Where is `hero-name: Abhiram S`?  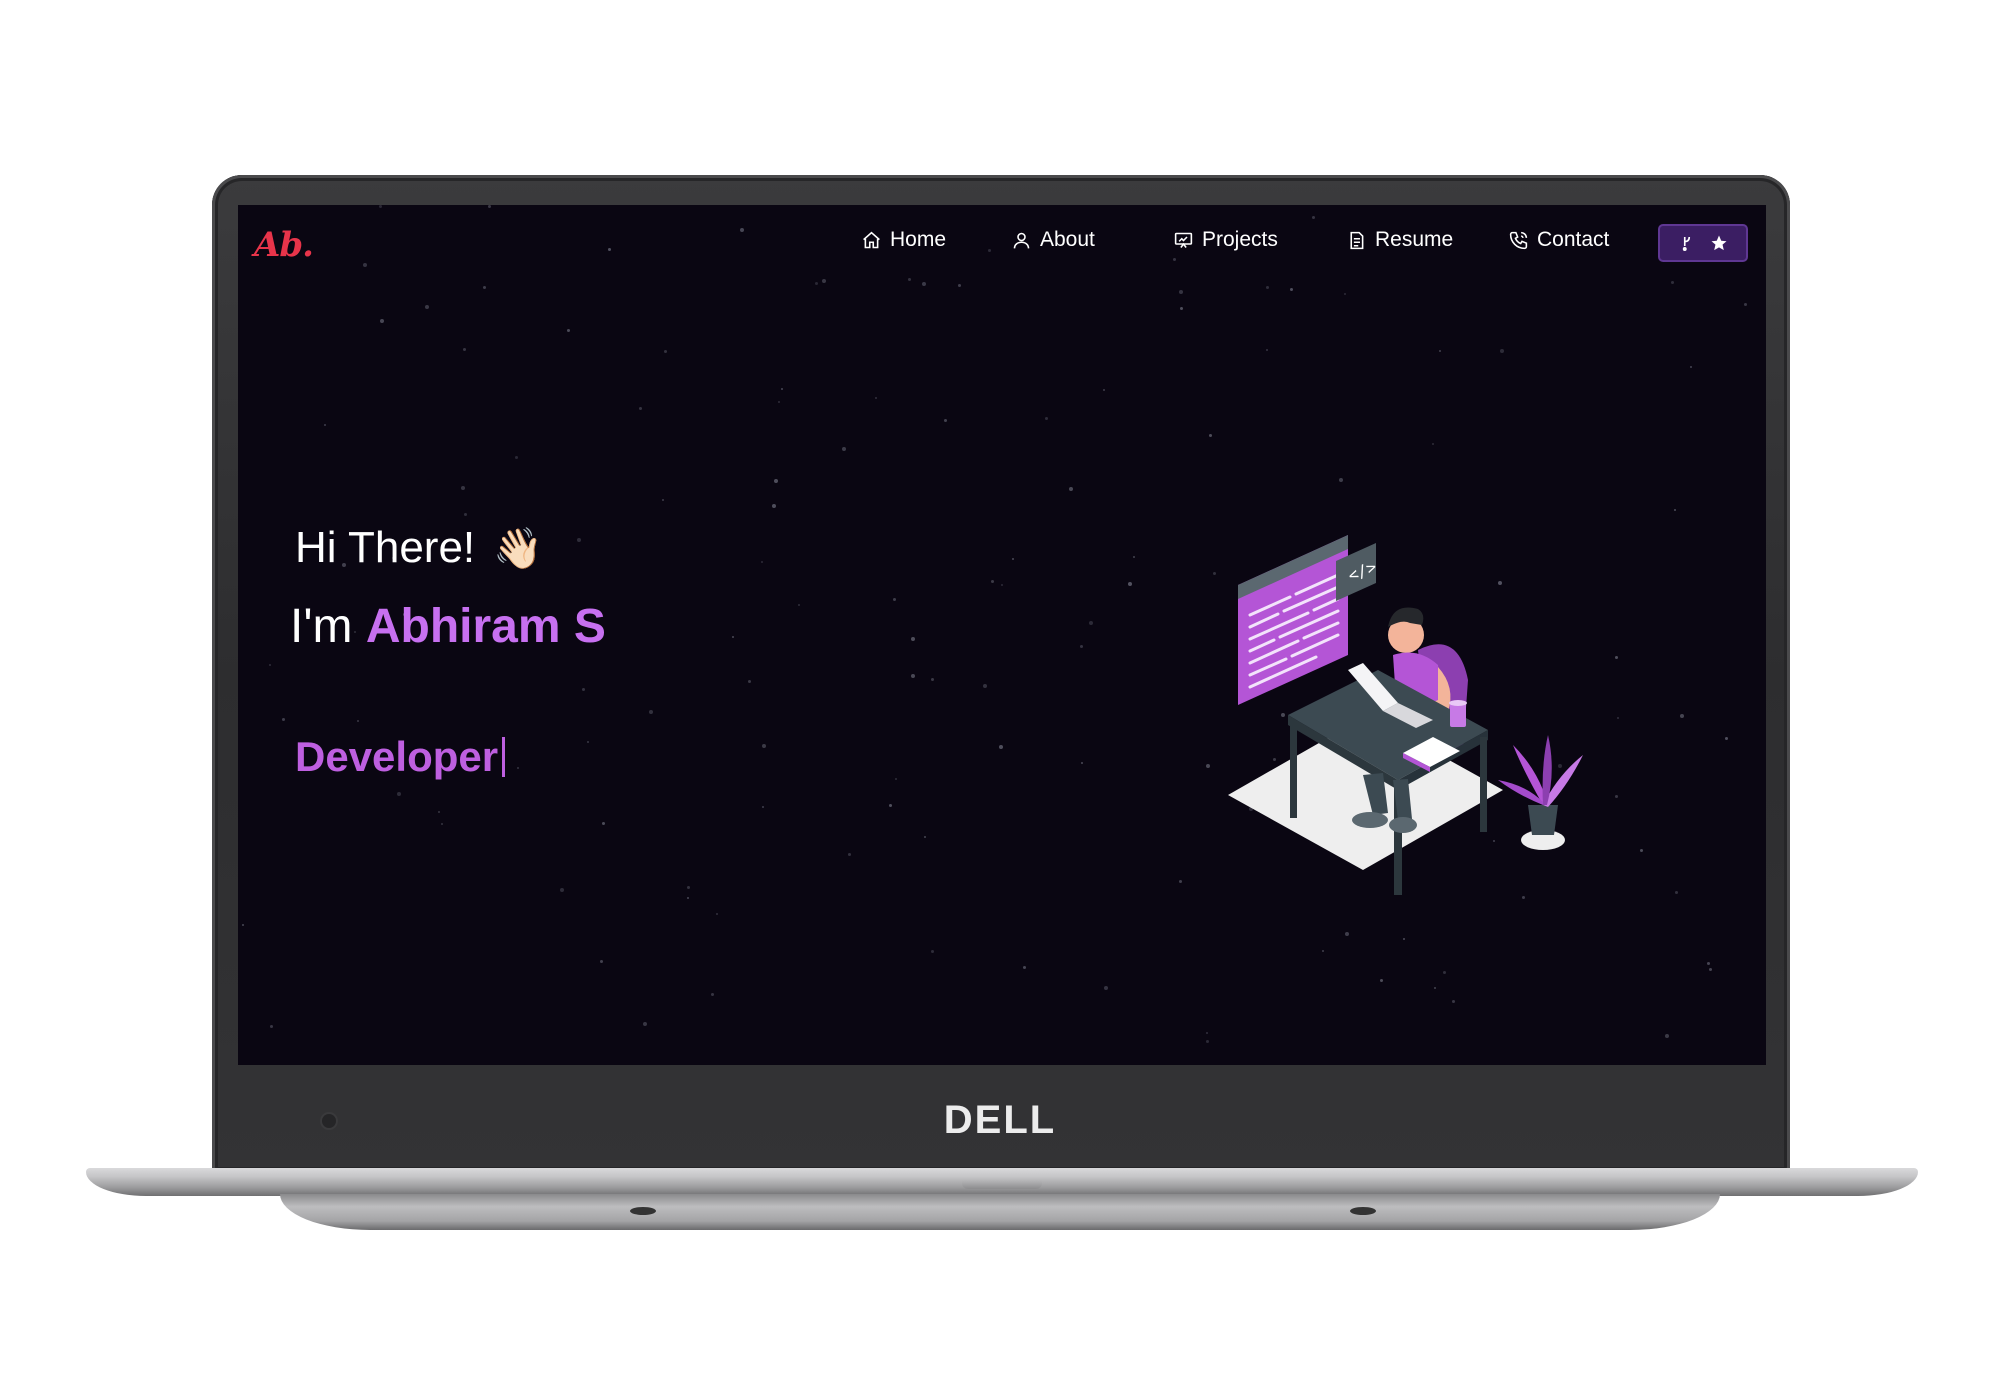
hero-name: Abhiram S is located at coordinates (485, 626).